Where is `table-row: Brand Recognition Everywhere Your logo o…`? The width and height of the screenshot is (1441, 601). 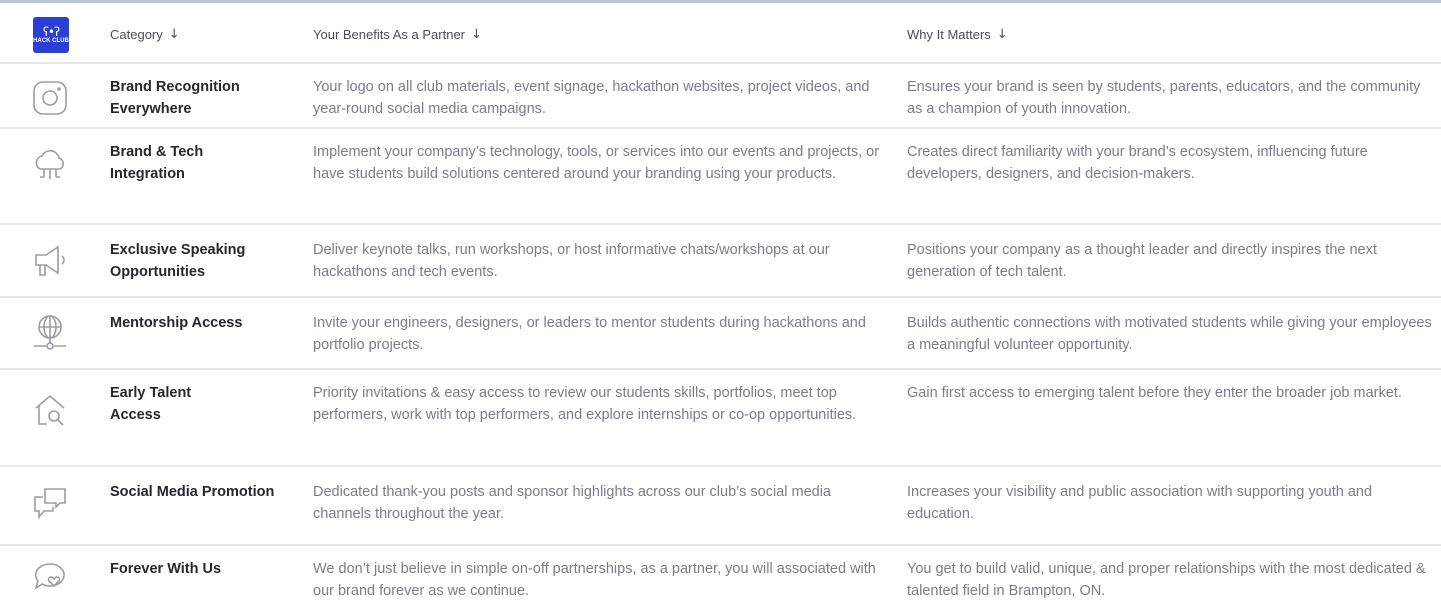 table-row: Brand Recognition Everywhere Your logo o… is located at coordinates (720, 94).